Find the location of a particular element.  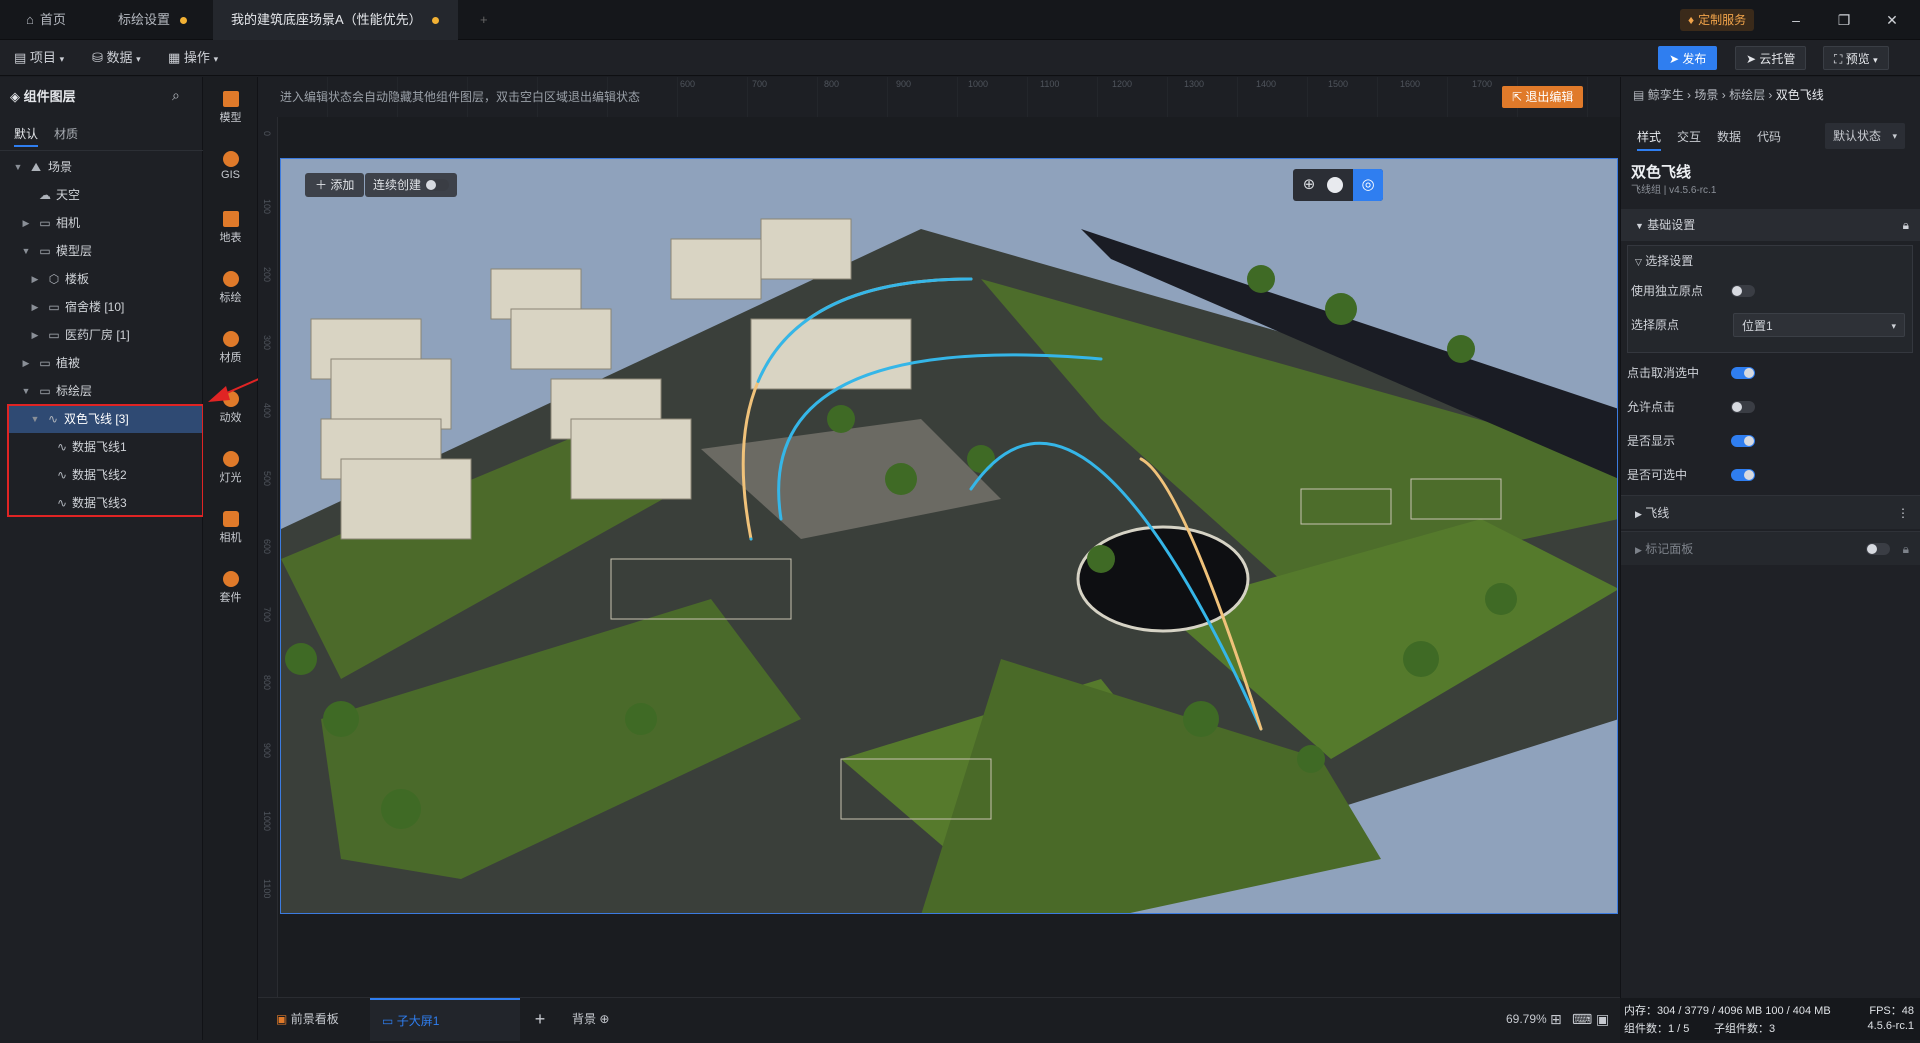

cancel-select-row: 点击取消选中 is located at coordinates (1770, 373).